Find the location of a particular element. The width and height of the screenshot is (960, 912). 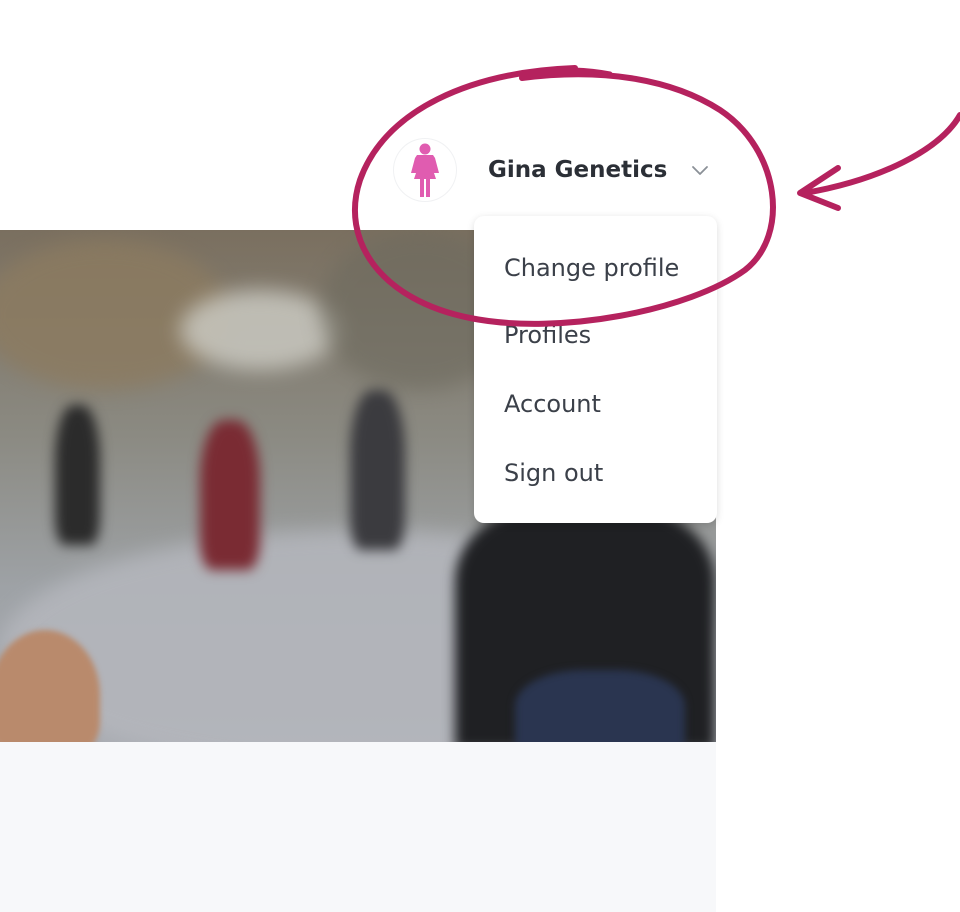

content-panel is located at coordinates (358, 827).